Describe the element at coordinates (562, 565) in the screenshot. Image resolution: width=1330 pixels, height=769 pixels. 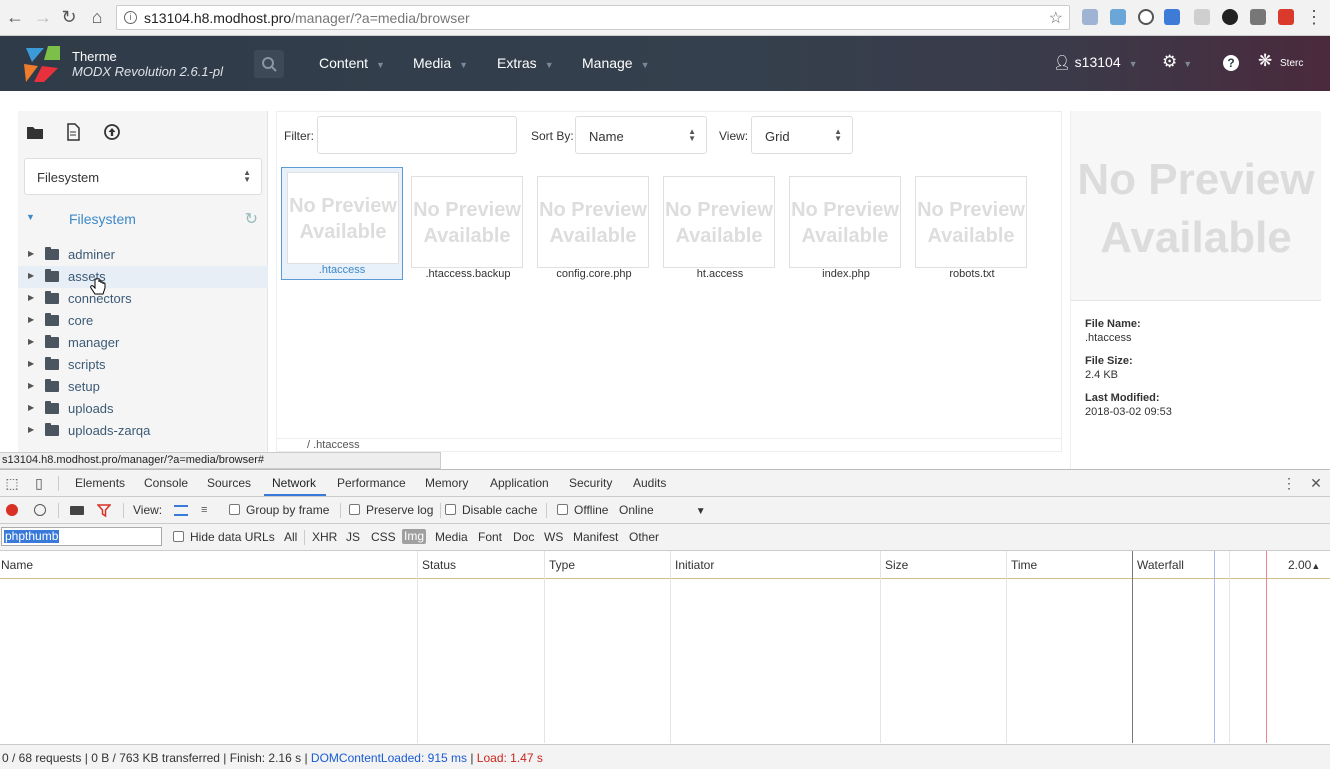
I see `column-type: Type` at that location.